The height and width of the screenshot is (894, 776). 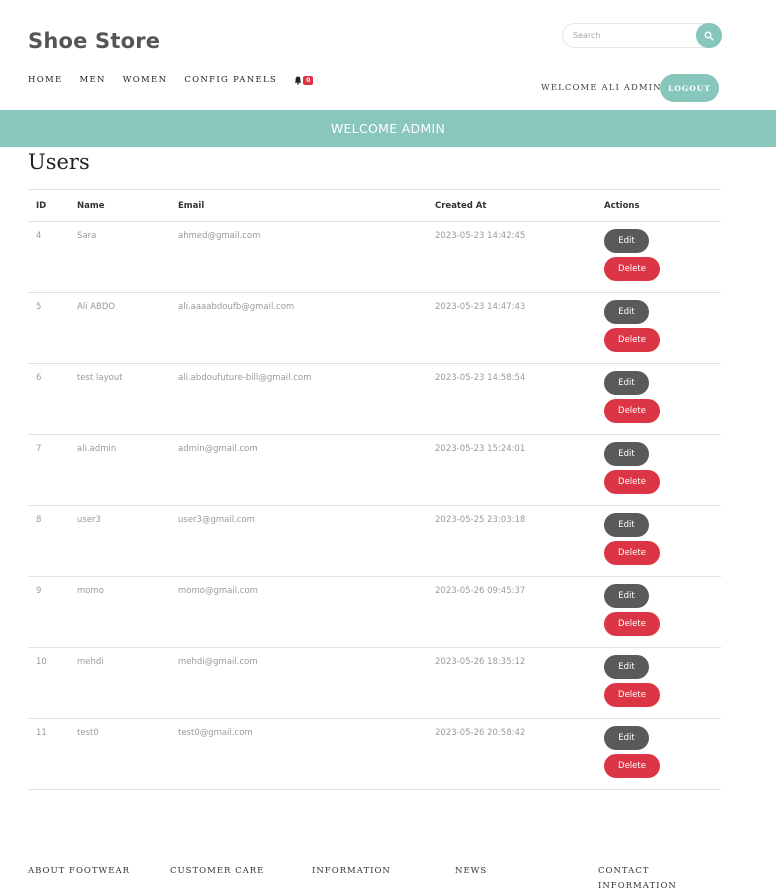 I want to click on brand-logo: Shoe Store, so click(x=94, y=41).